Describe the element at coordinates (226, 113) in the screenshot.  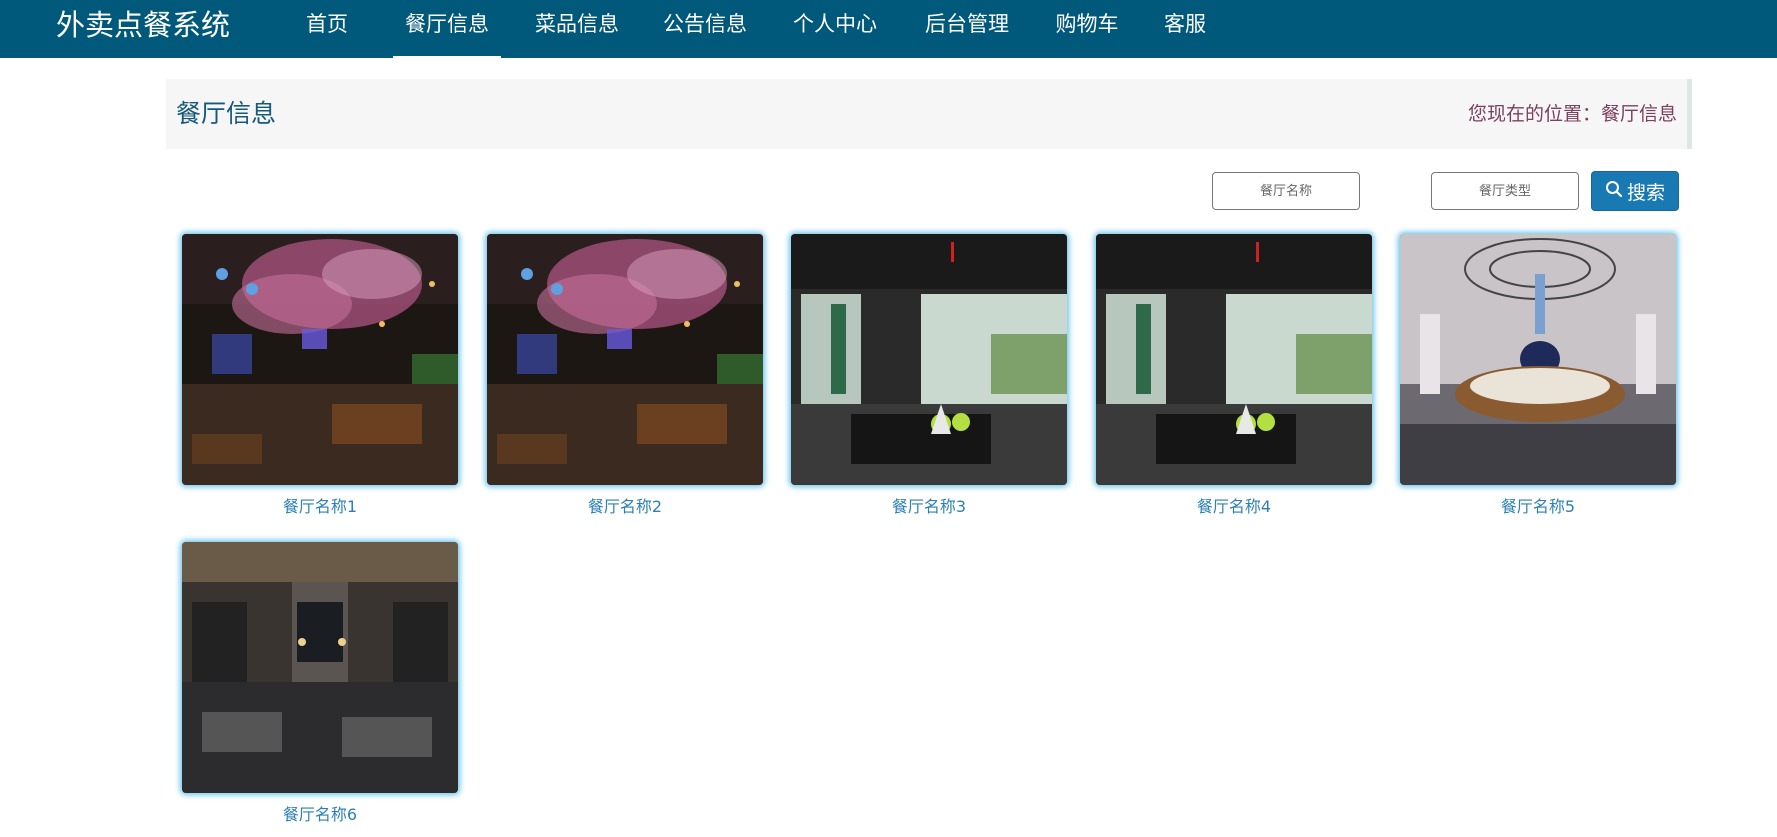
I see `page-title: 餐厅信息` at that location.